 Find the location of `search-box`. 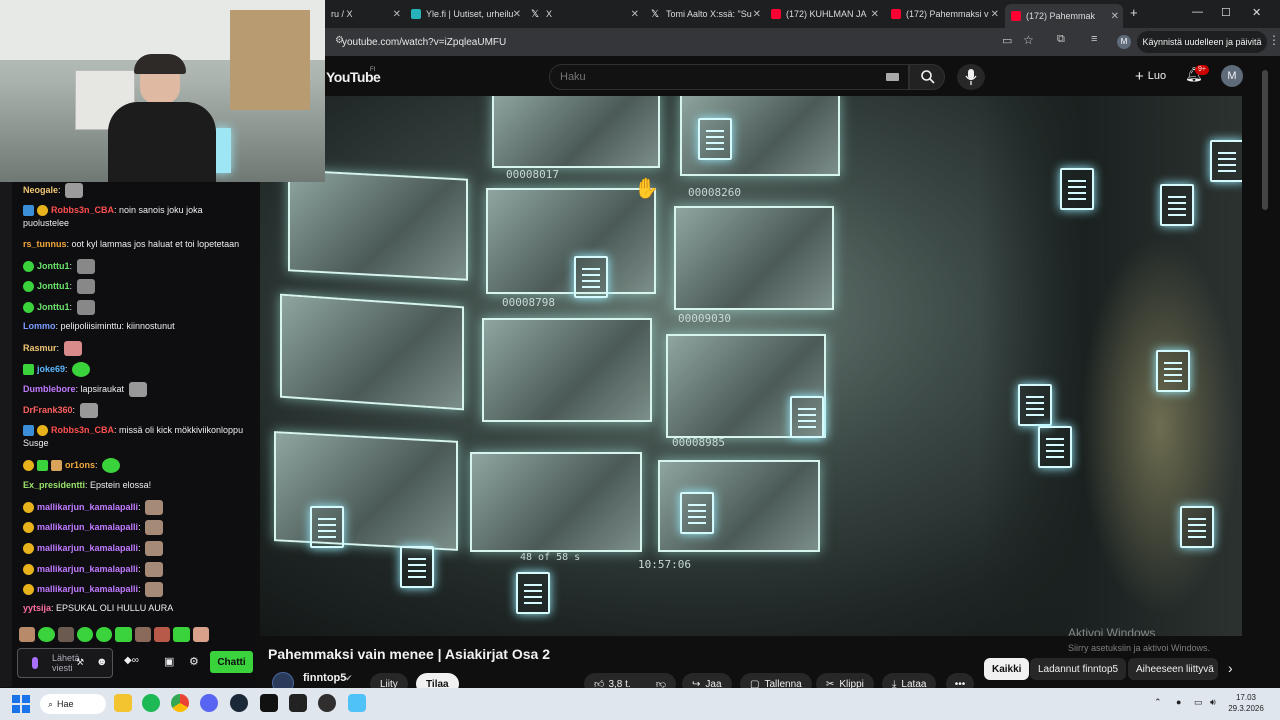

search-box is located at coordinates (729, 77).